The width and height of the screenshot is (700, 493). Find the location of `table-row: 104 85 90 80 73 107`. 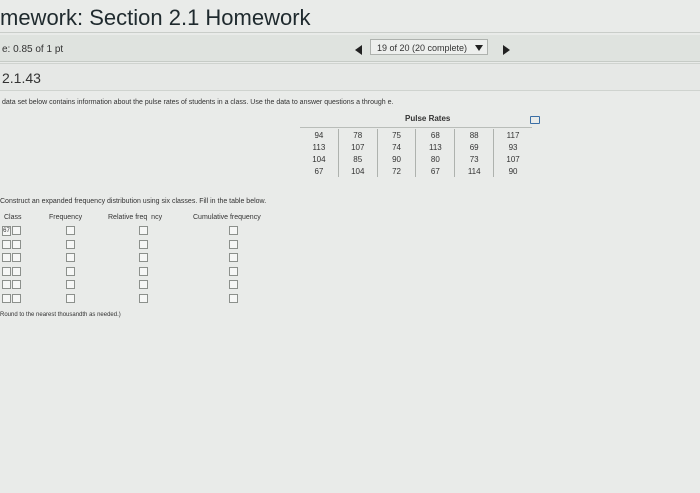

table-row: 104 85 90 80 73 107 is located at coordinates (416, 159).